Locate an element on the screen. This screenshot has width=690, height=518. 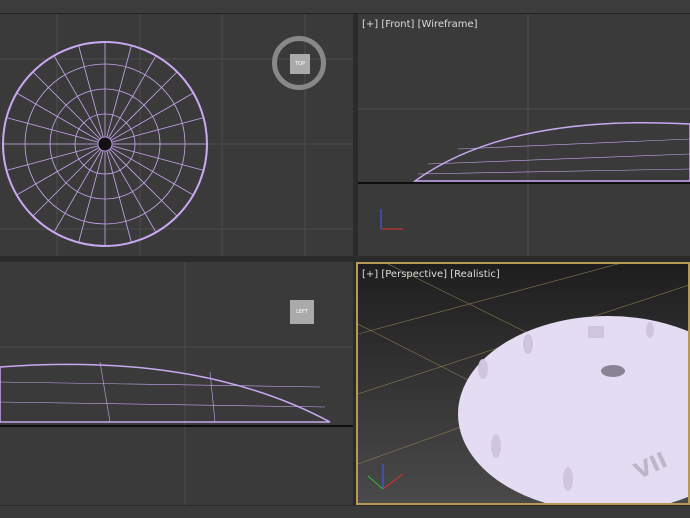
viewcube-face: TOP is located at coordinates (300, 64).